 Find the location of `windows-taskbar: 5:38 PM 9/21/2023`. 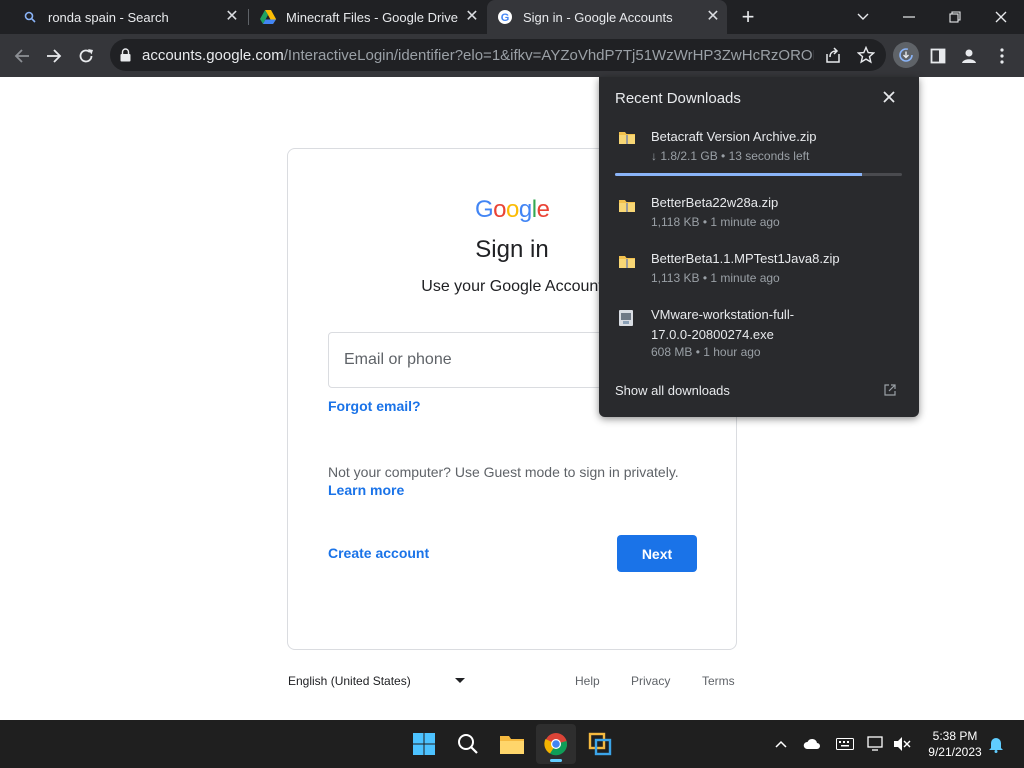

windows-taskbar: 5:38 PM 9/21/2023 is located at coordinates (512, 744).